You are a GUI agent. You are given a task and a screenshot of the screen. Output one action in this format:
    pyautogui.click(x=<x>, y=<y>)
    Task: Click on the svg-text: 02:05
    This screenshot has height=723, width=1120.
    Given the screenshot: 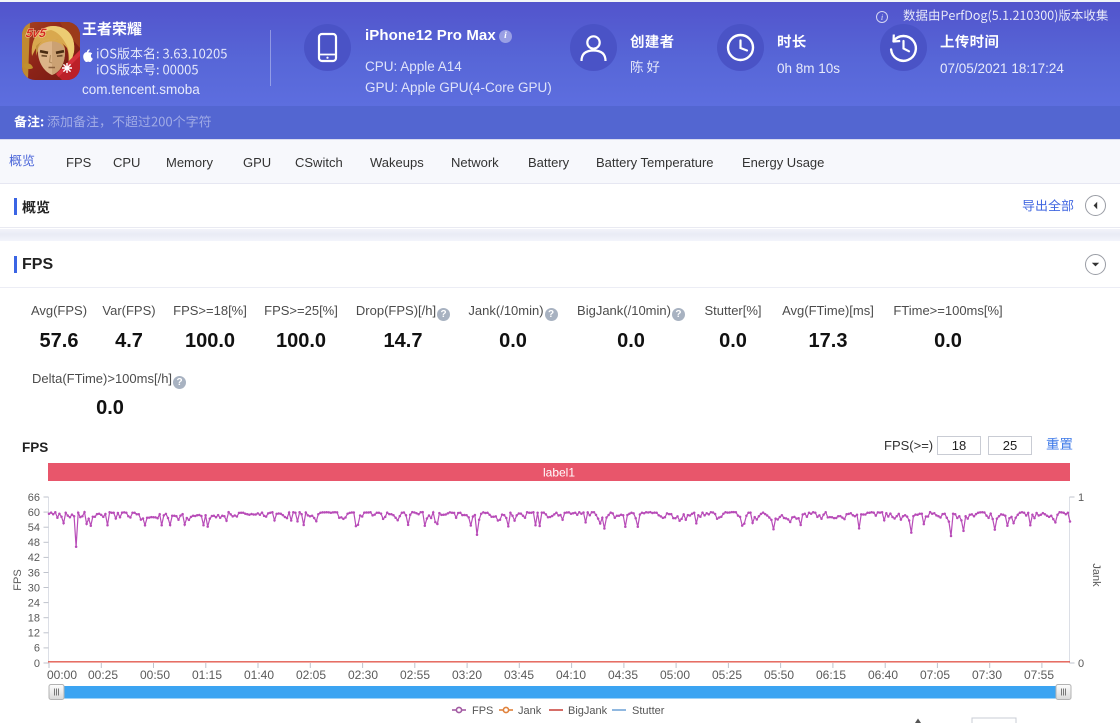 What is the action you would take?
    pyautogui.click(x=311, y=675)
    